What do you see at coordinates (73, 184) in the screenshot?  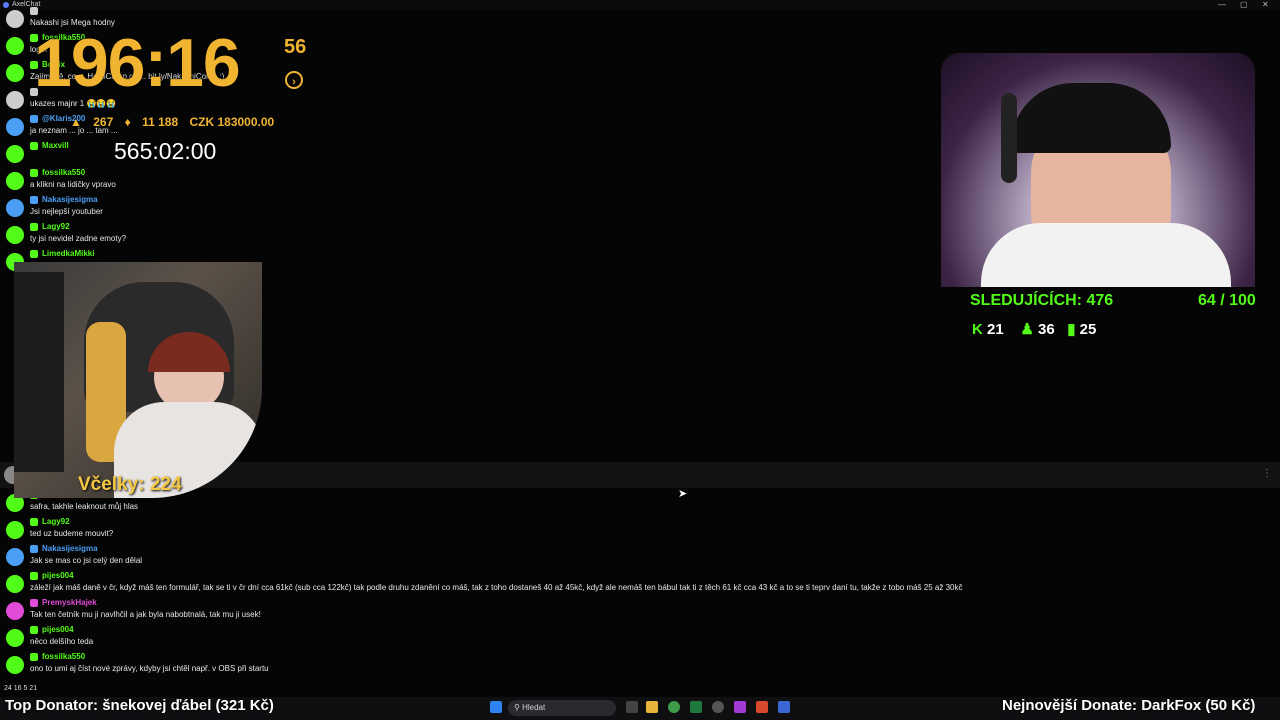 I see `chat-text: a klikni na lidičky vpravo` at bounding box center [73, 184].